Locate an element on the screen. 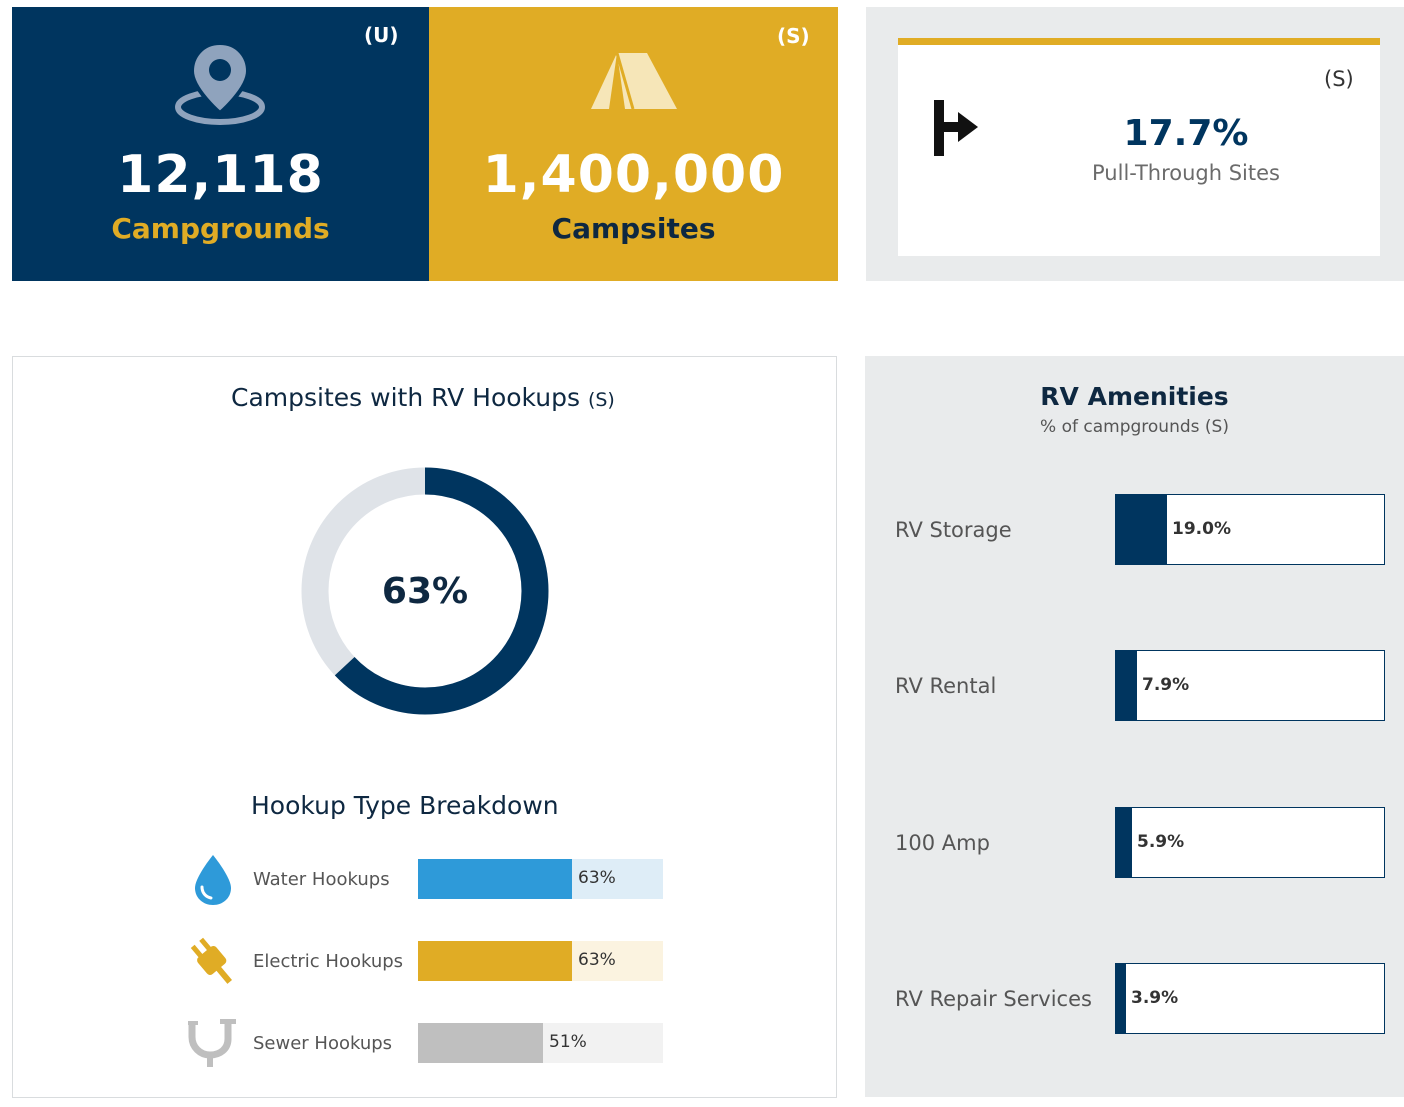 Image resolution: width=1404 pixels, height=1107 pixels. amenity-row-rv-repair-services: RV Repair Services 3.9% is located at coordinates (1134, 999).